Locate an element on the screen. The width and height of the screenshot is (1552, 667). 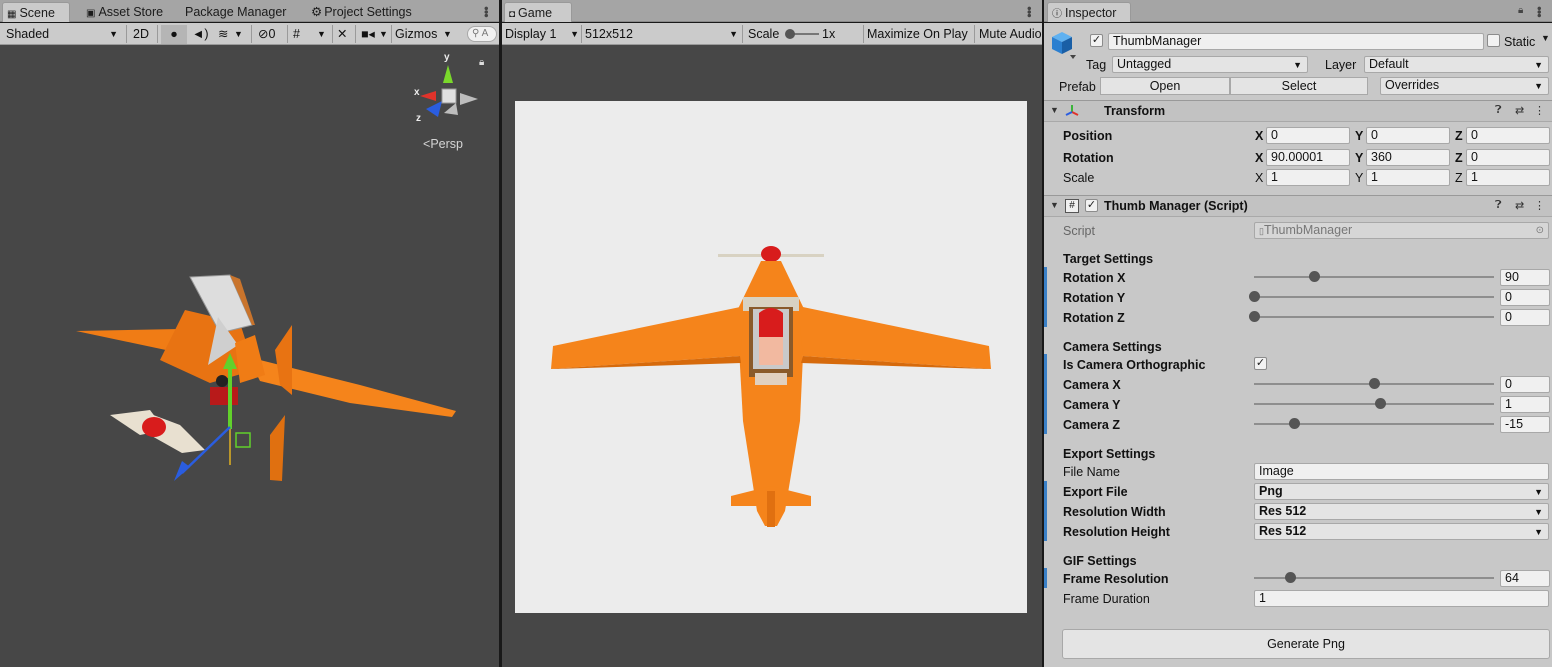
camera-z-value-input: -15 is located at coordinates (1525, 424).